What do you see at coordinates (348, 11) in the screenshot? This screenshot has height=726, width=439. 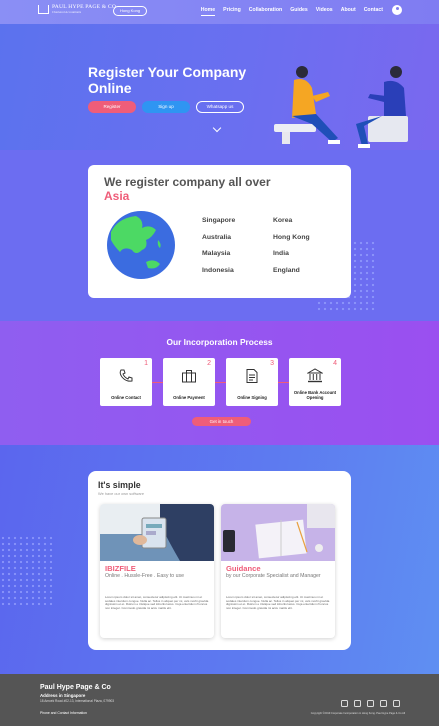 I see `nav-about: About` at bounding box center [348, 11].